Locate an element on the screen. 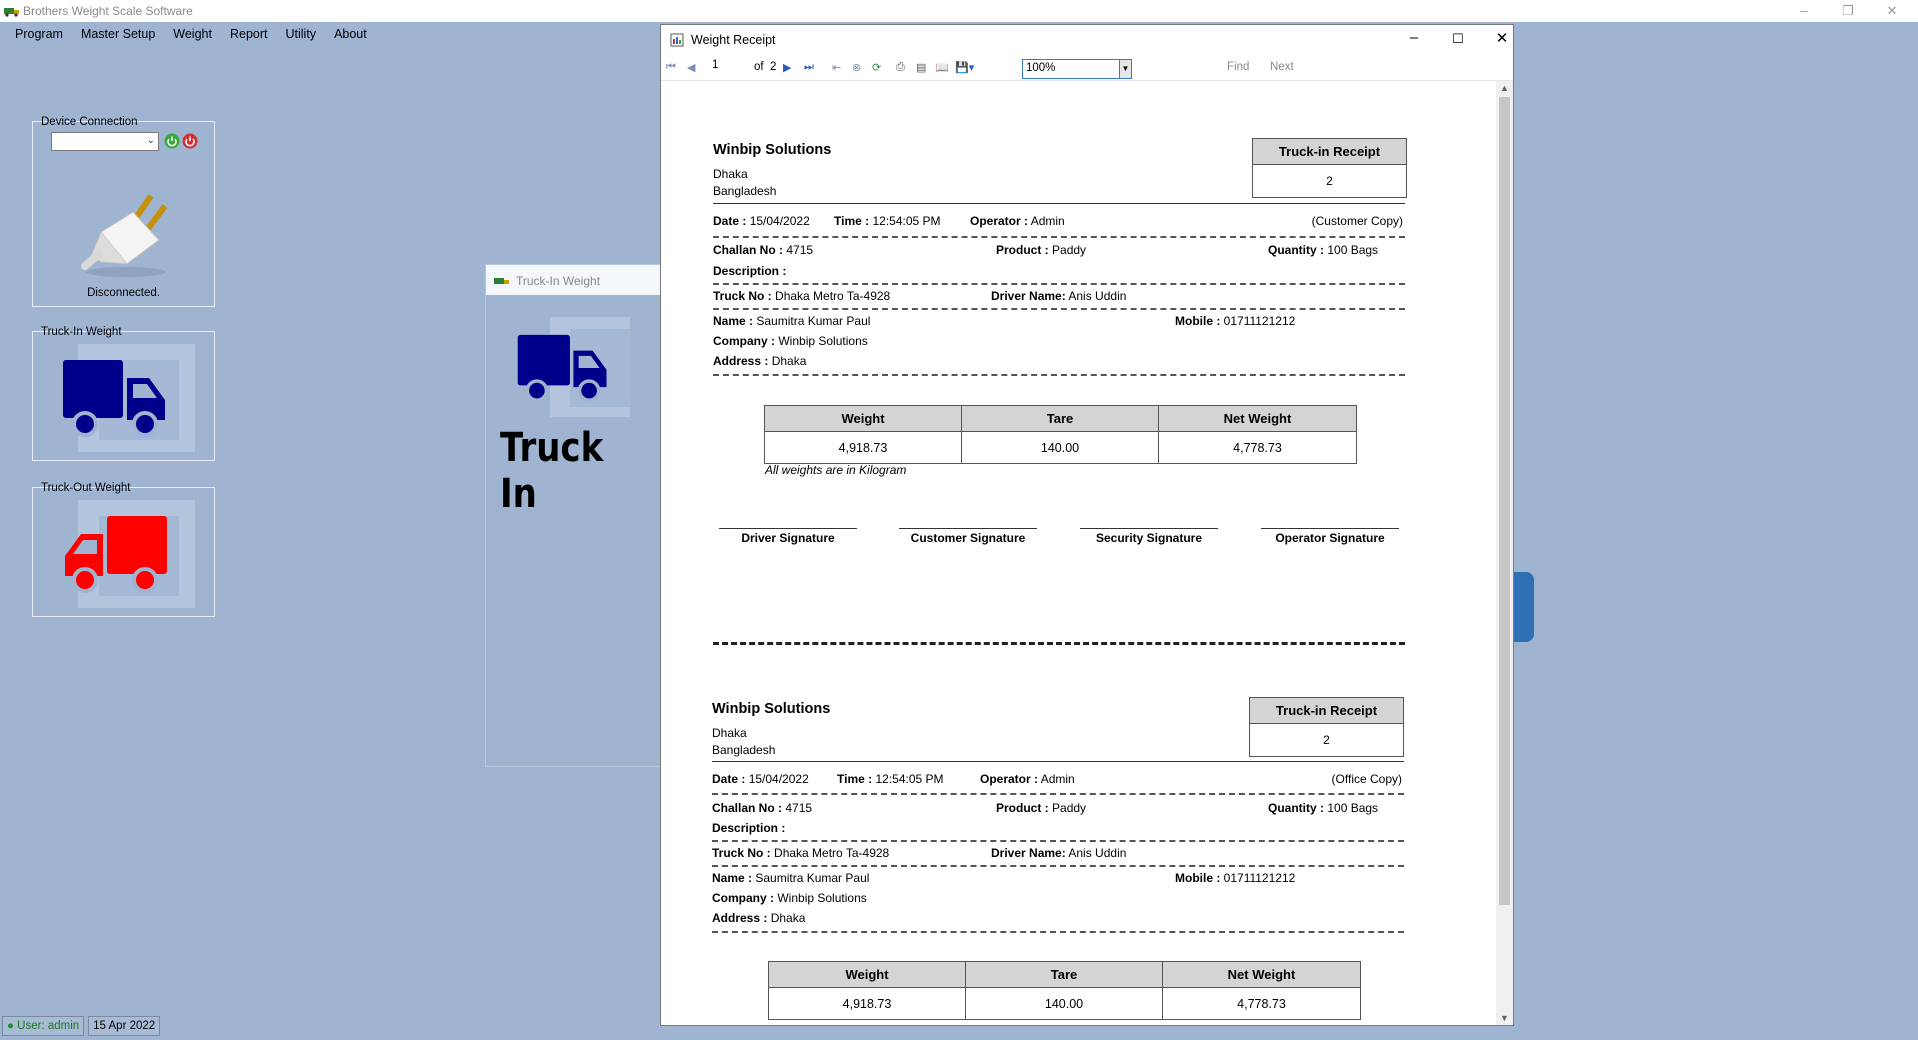 The image size is (1918, 1040). operator-label: Operator : is located at coordinates (1009, 779).